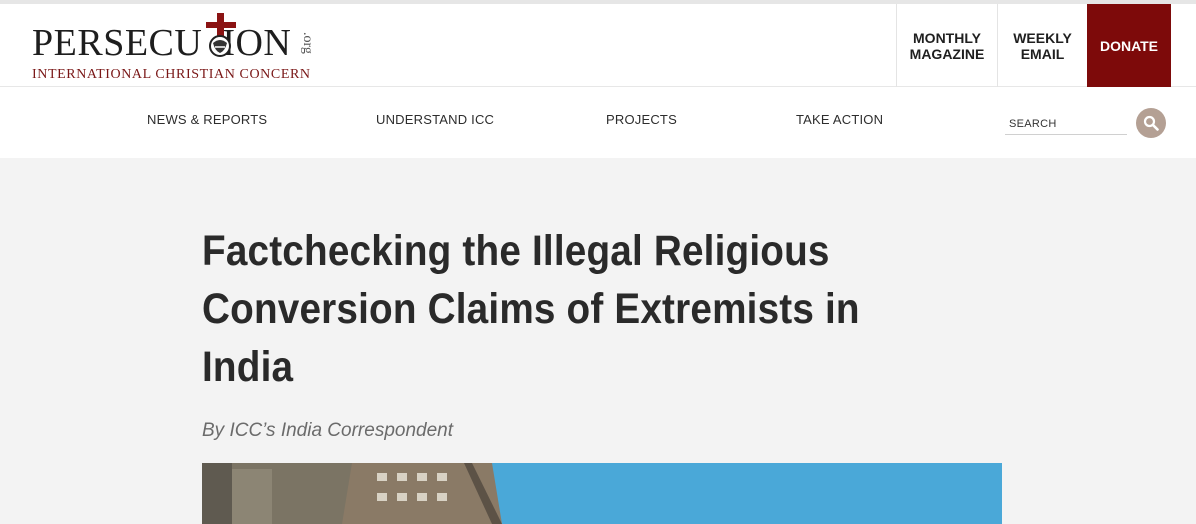  What do you see at coordinates (641, 119) in the screenshot?
I see `nav-item-projects: PROJECTS` at bounding box center [641, 119].